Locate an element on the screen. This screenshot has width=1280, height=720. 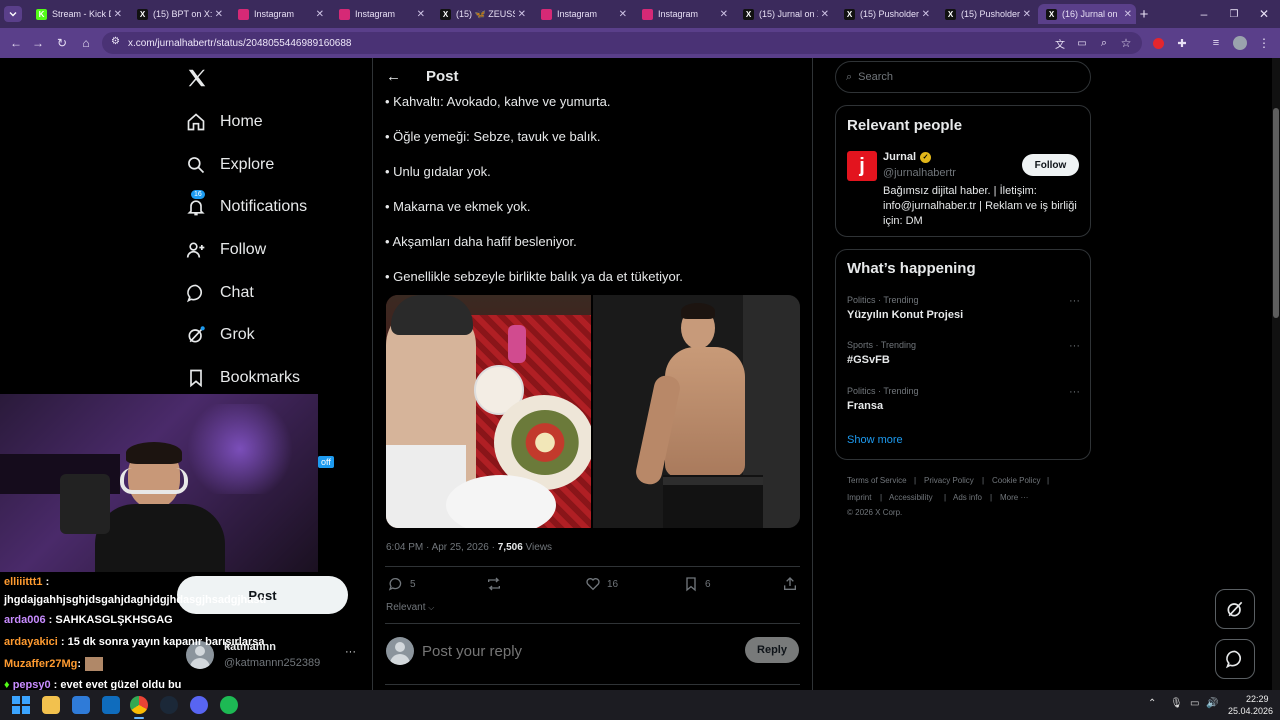
grok-float-button is located at coordinates (1235, 609).